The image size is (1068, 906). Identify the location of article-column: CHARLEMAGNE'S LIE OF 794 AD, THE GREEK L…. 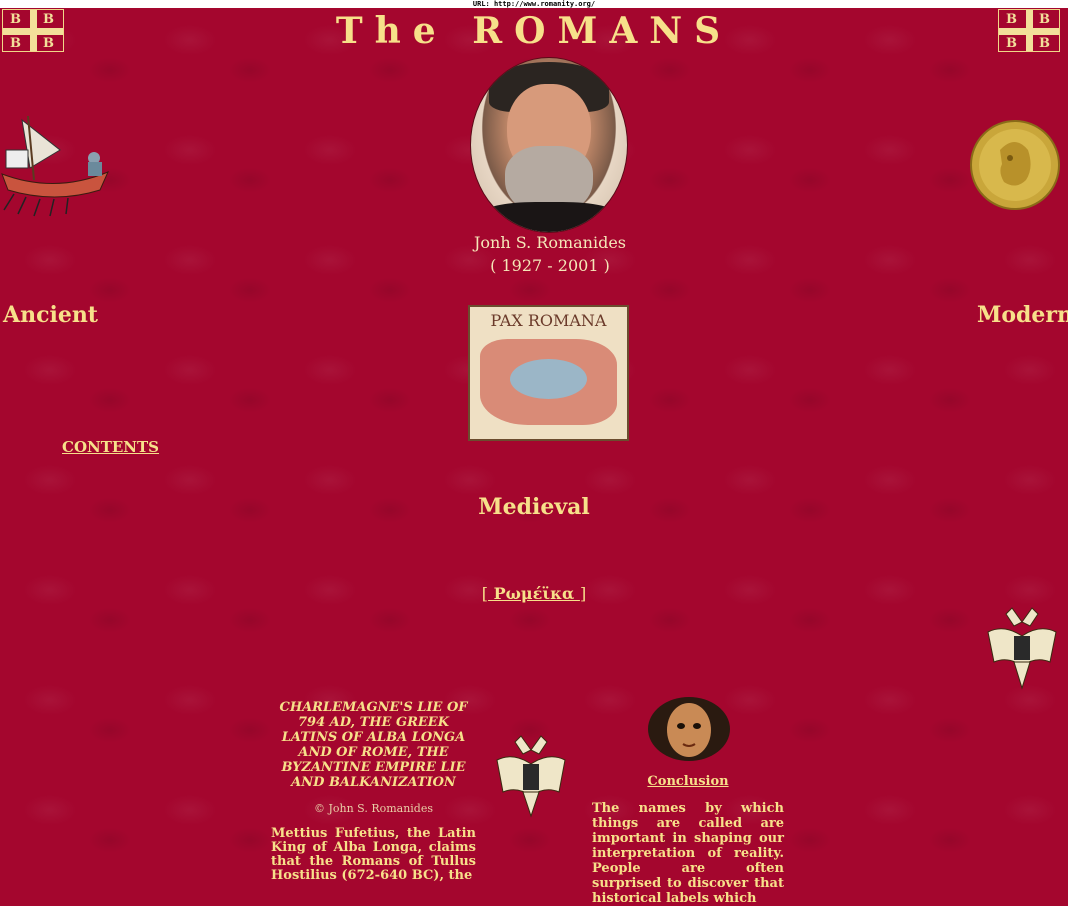
(373, 791).